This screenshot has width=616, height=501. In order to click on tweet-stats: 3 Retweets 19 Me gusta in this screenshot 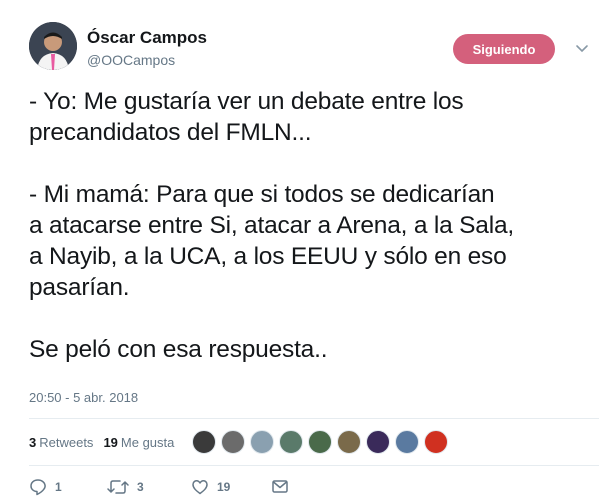, I will do `click(241, 442)`.